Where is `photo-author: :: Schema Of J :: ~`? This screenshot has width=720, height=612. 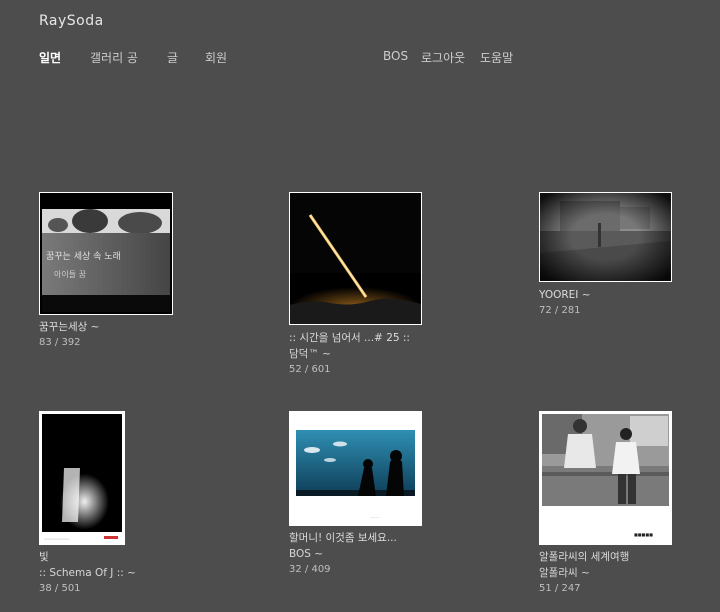
photo-author: :: Schema Of J :: ~ is located at coordinates (87, 573).